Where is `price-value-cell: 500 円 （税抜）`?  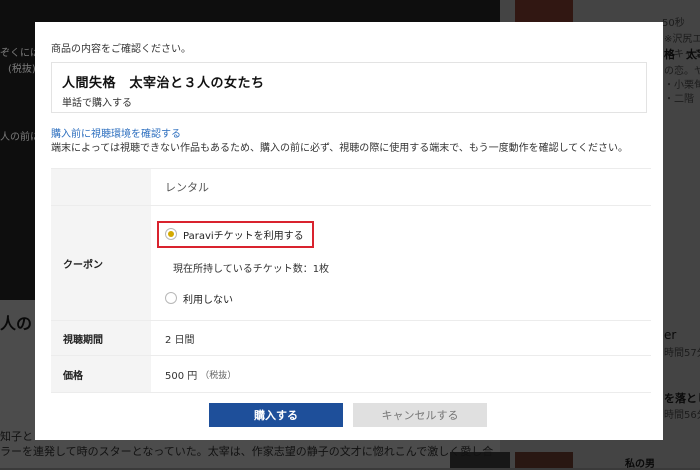
price-value-cell: 500 円 （税抜） is located at coordinates (401, 374).